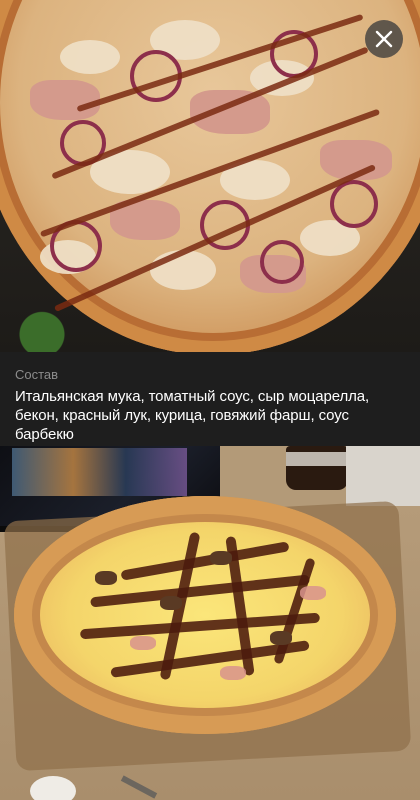  Describe the element at coordinates (317, 468) in the screenshot. I see `bottle-background` at that location.